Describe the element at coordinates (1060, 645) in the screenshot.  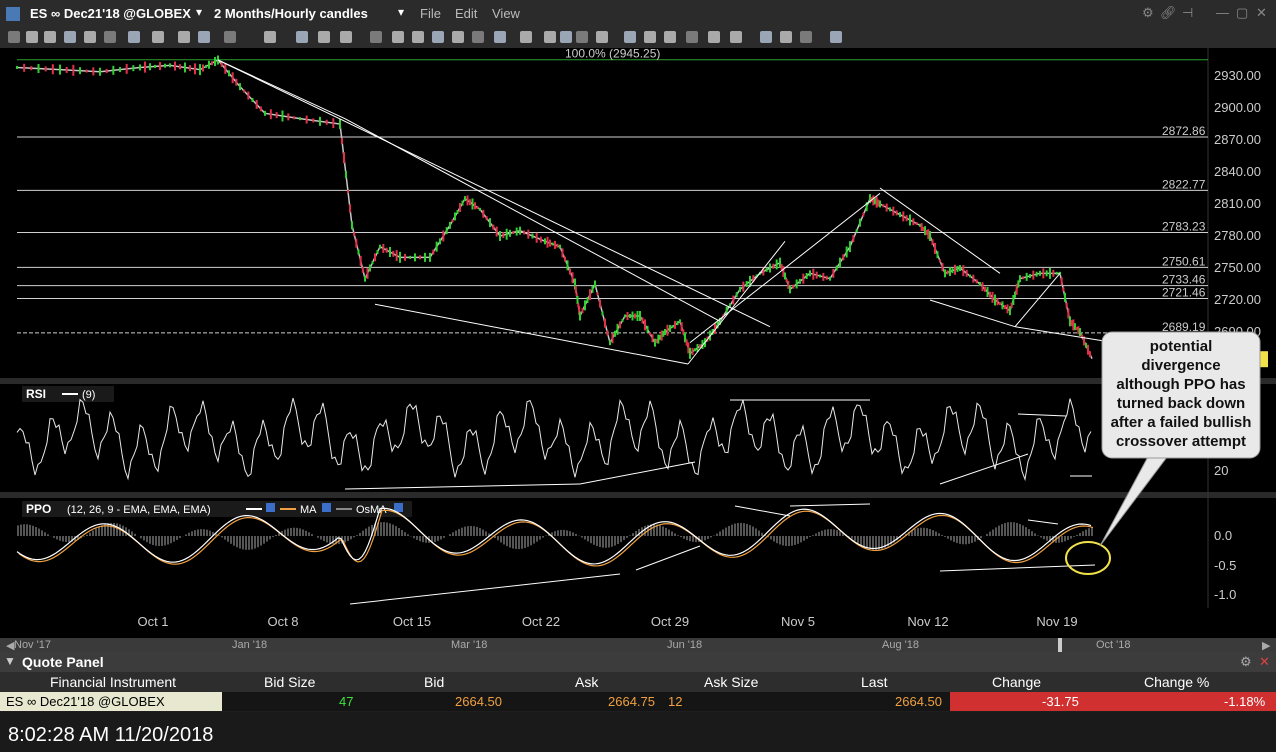
I see `scroll-thumb` at that location.